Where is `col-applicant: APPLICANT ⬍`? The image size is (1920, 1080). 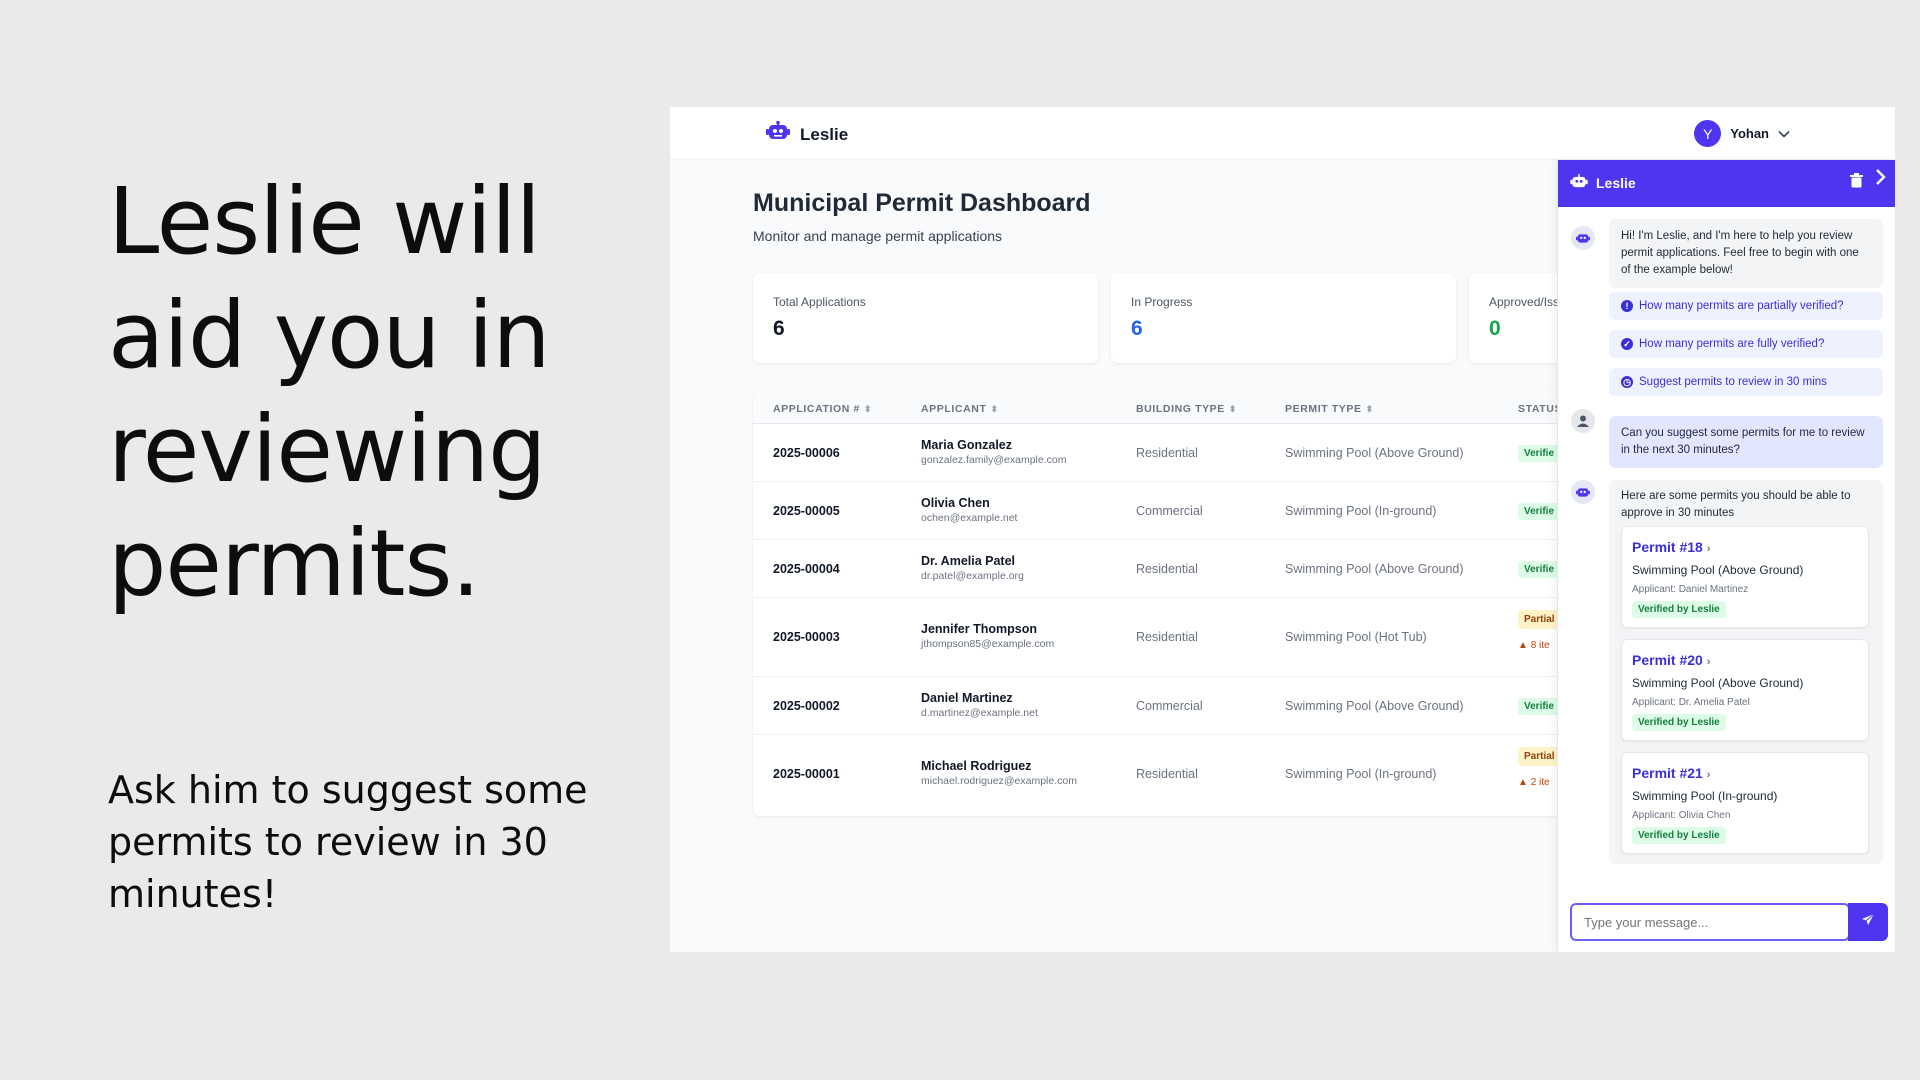 col-applicant: APPLICANT ⬍ is located at coordinates (960, 409).